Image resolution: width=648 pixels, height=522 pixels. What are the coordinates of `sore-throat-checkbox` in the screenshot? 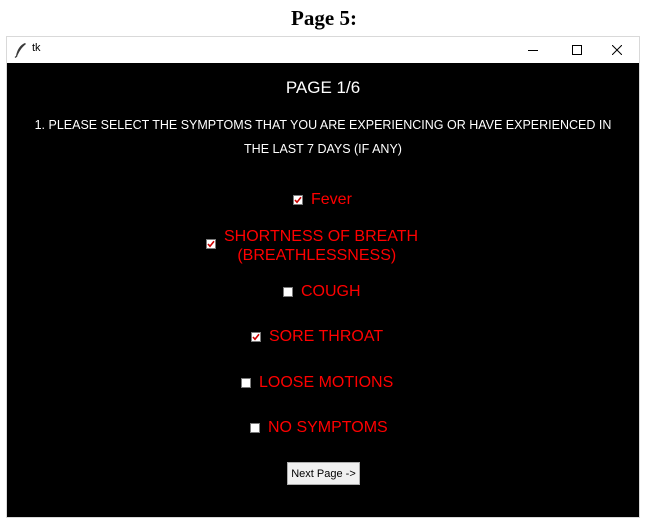 It's located at (256, 337).